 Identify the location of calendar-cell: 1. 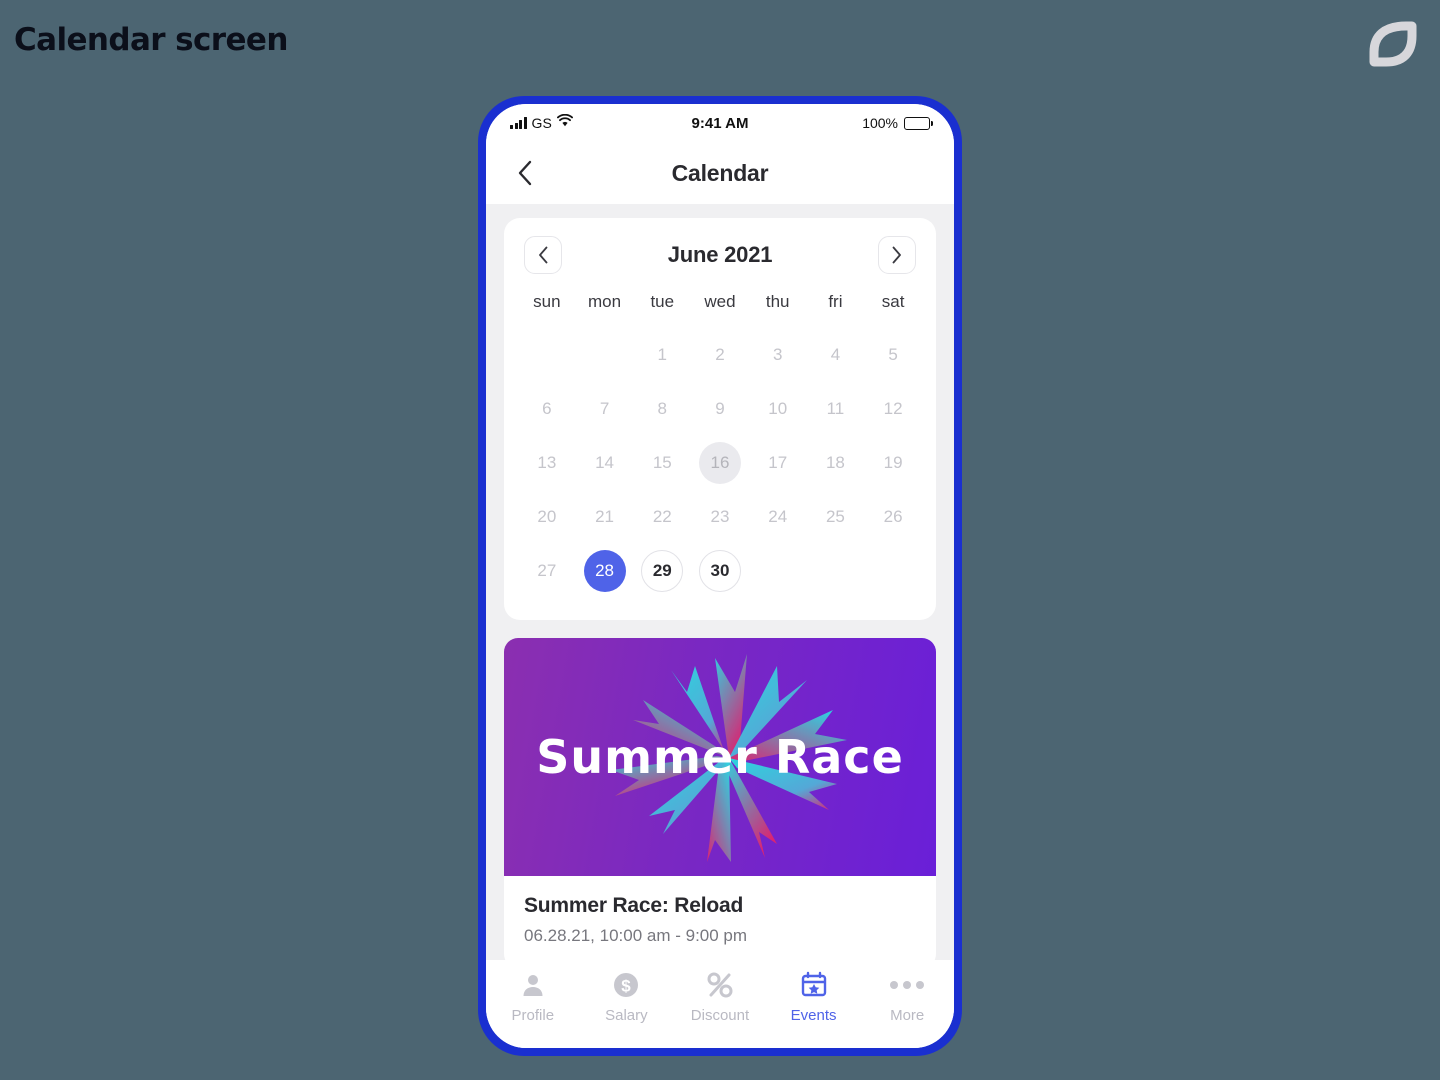
(662, 355).